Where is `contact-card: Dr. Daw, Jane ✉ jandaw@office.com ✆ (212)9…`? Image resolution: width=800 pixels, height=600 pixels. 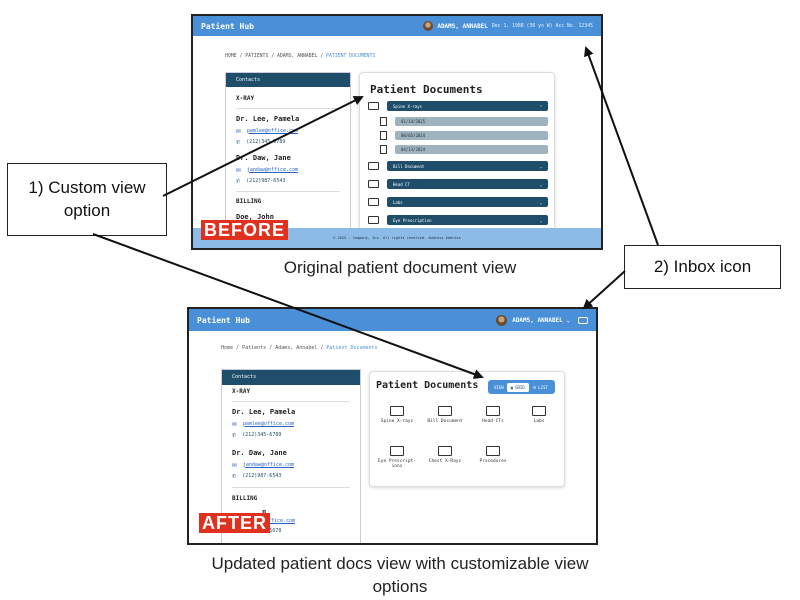 contact-card: Dr. Daw, Jane ✉ jandaw@office.com ✆ (212)9… is located at coordinates (291, 461).